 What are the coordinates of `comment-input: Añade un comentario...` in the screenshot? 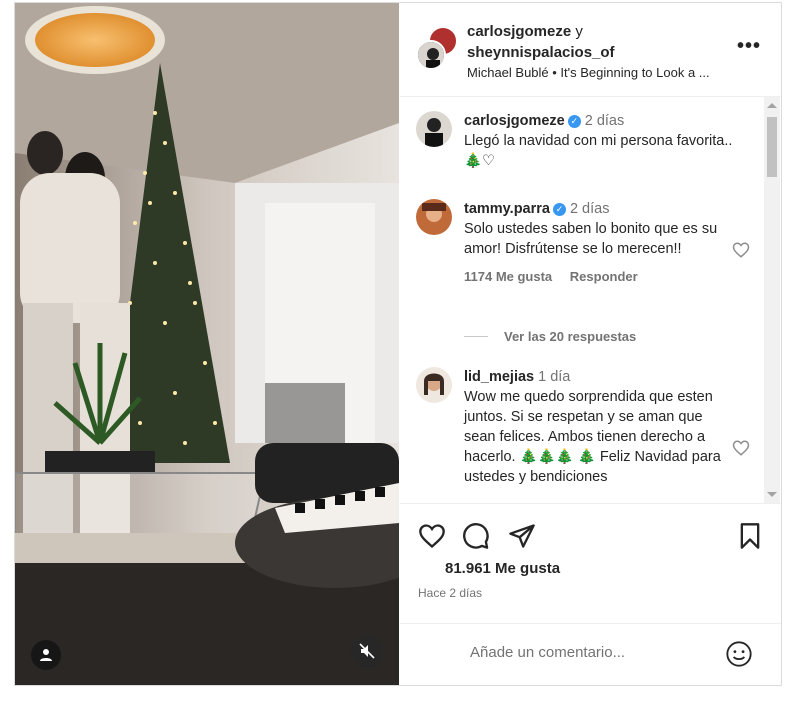 It's located at (547, 652).